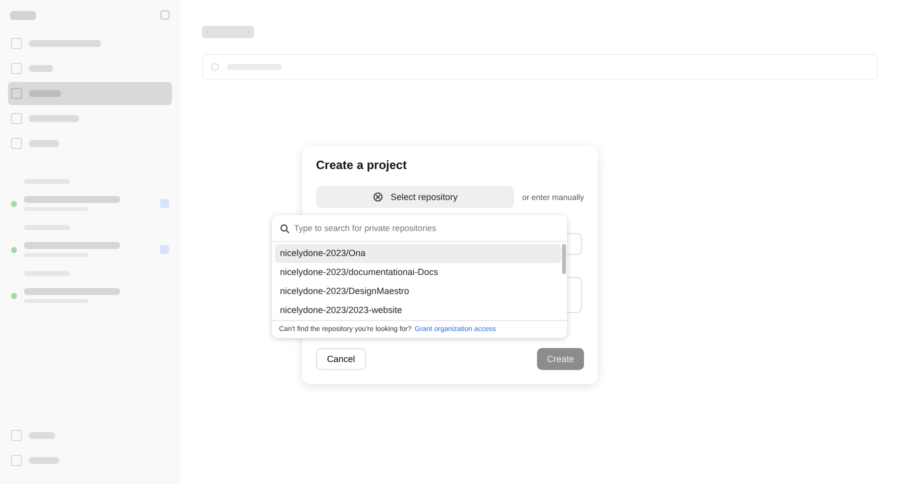 The width and height of the screenshot is (900, 484). Describe the element at coordinates (564, 259) in the screenshot. I see `scrollbar-thumb` at that location.